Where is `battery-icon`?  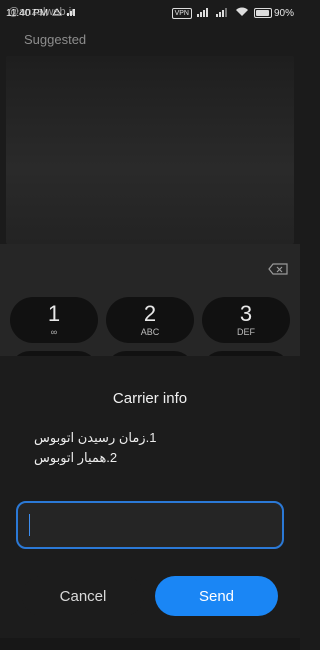
battery-icon is located at coordinates (262, 13).